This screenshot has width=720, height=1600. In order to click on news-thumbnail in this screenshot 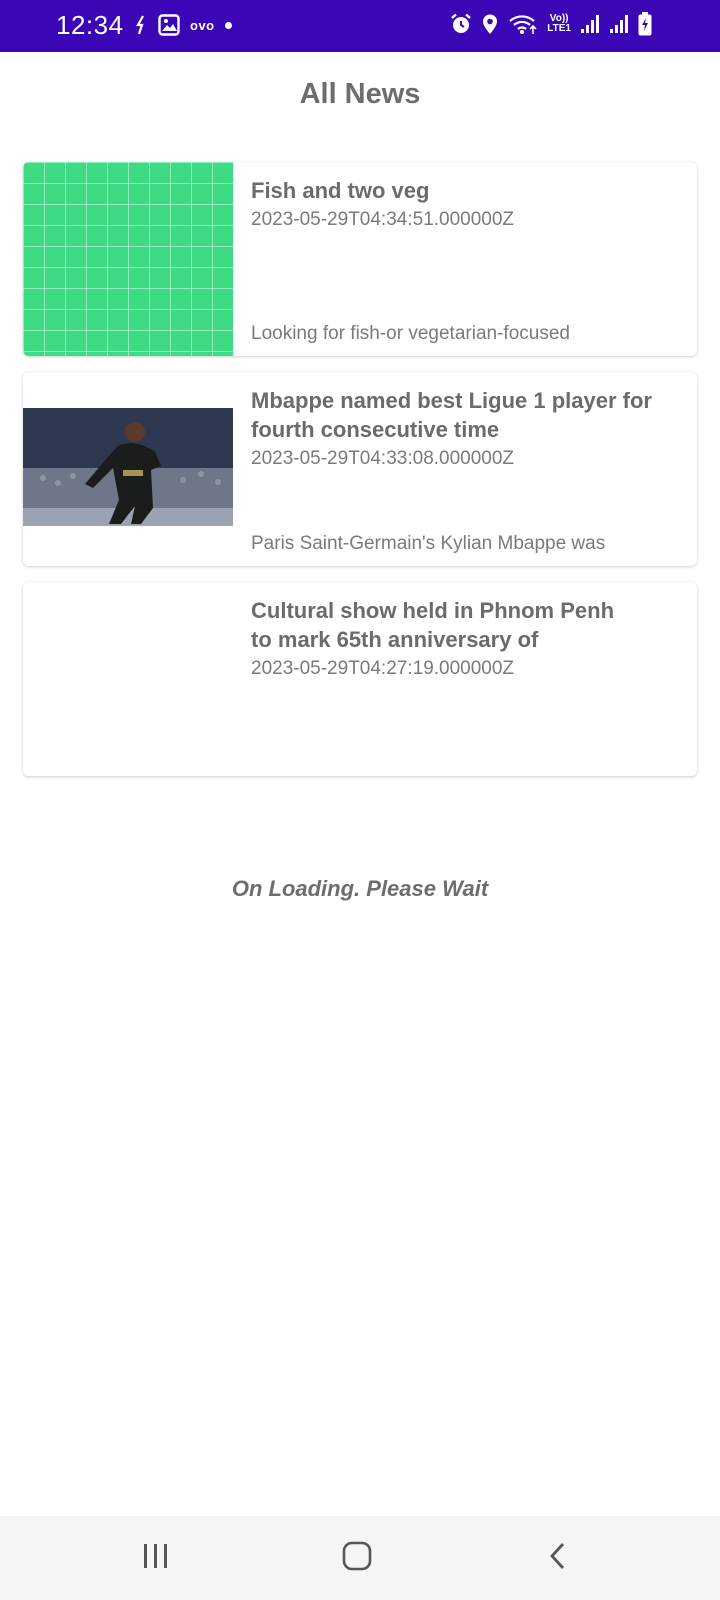, I will do `click(128, 469)`.